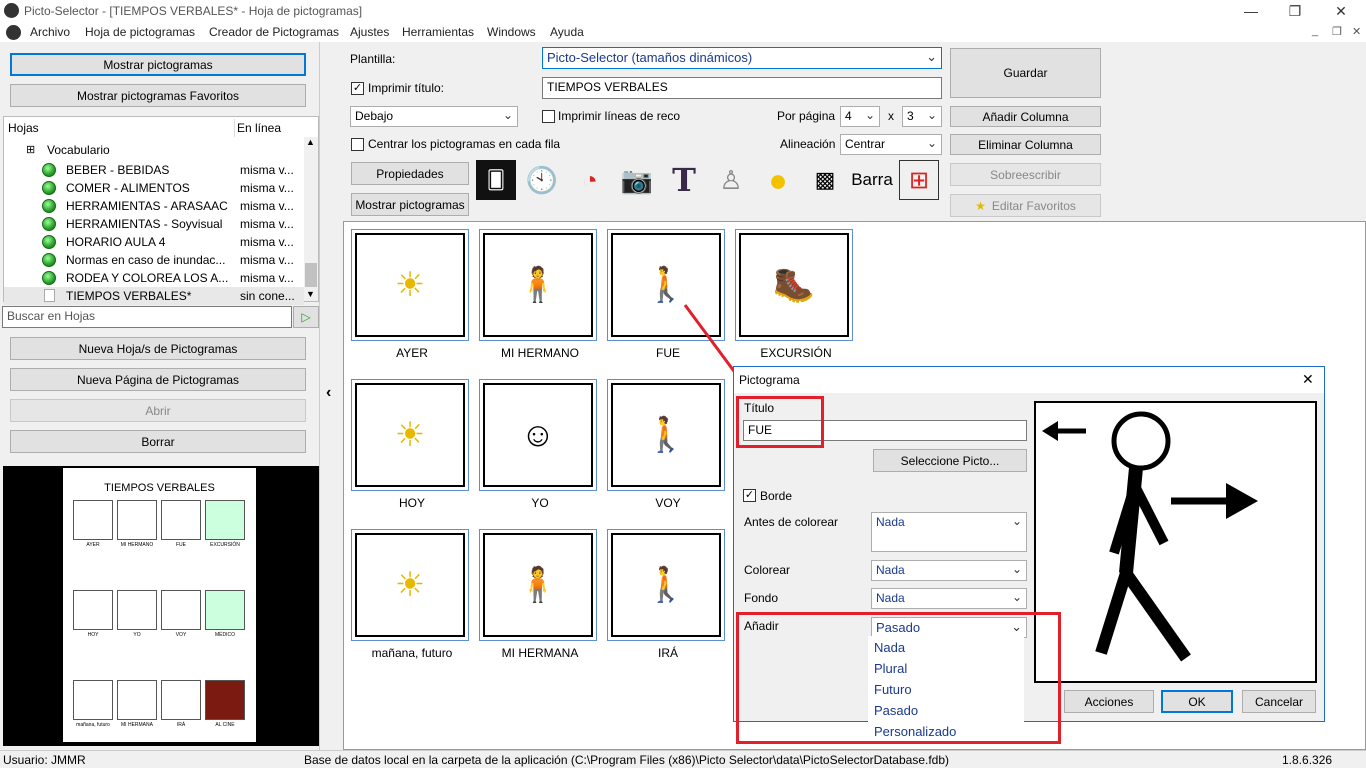  What do you see at coordinates (1197, 701) in the screenshot?
I see `ok-button: OK` at bounding box center [1197, 701].